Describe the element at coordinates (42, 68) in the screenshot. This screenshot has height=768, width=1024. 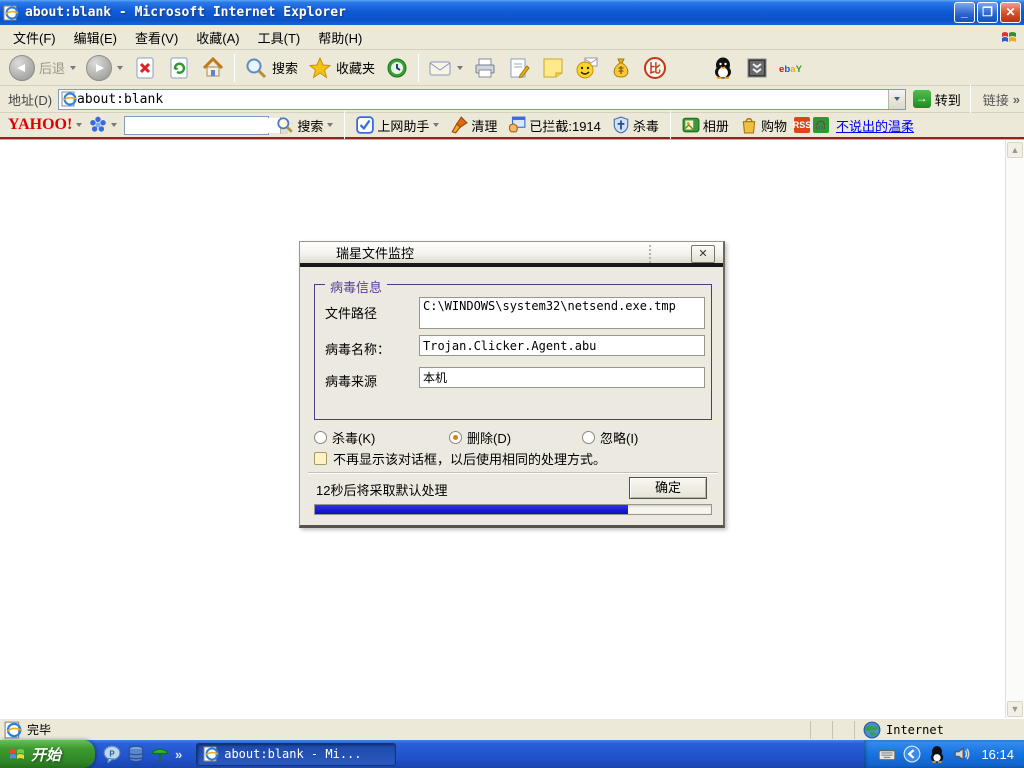
I see `back-button: 后退` at that location.